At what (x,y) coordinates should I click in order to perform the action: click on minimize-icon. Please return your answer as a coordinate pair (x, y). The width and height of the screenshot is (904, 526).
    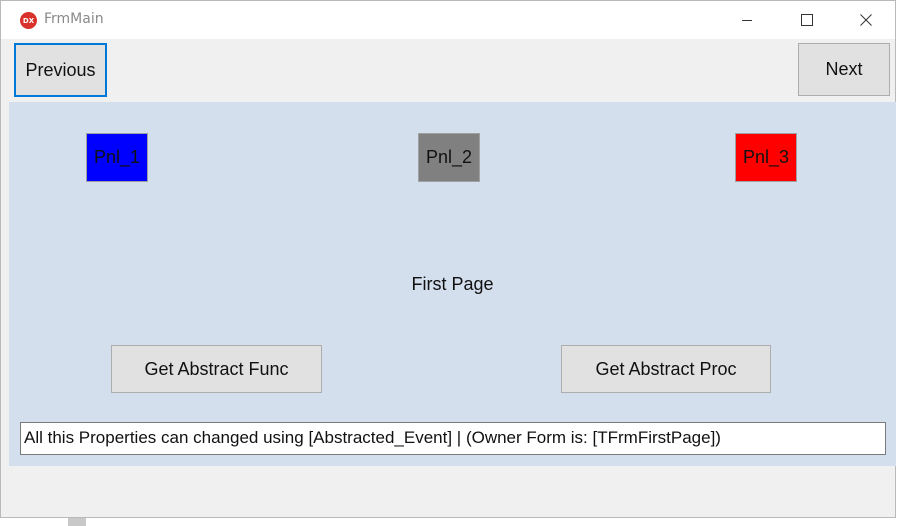
    Looking at the image, I should click on (747, 20).